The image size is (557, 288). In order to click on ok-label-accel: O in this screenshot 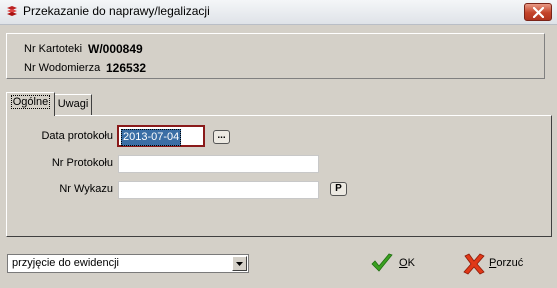, I will do `click(403, 263)`.